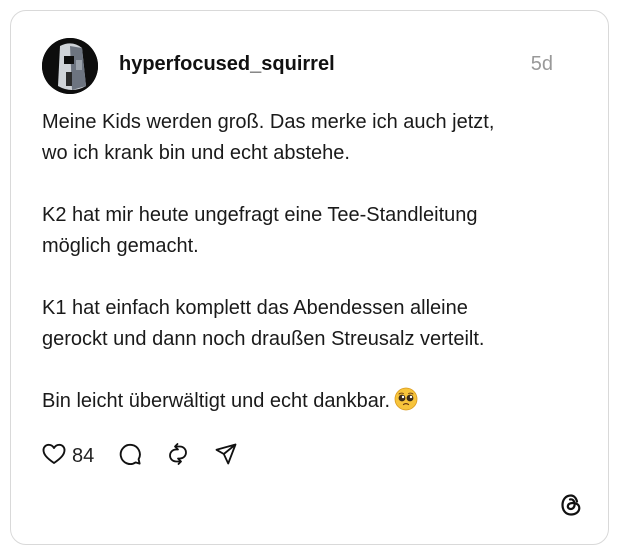  I want to click on post-header: hyperfocused_squirrel 5d, so click(297, 66).